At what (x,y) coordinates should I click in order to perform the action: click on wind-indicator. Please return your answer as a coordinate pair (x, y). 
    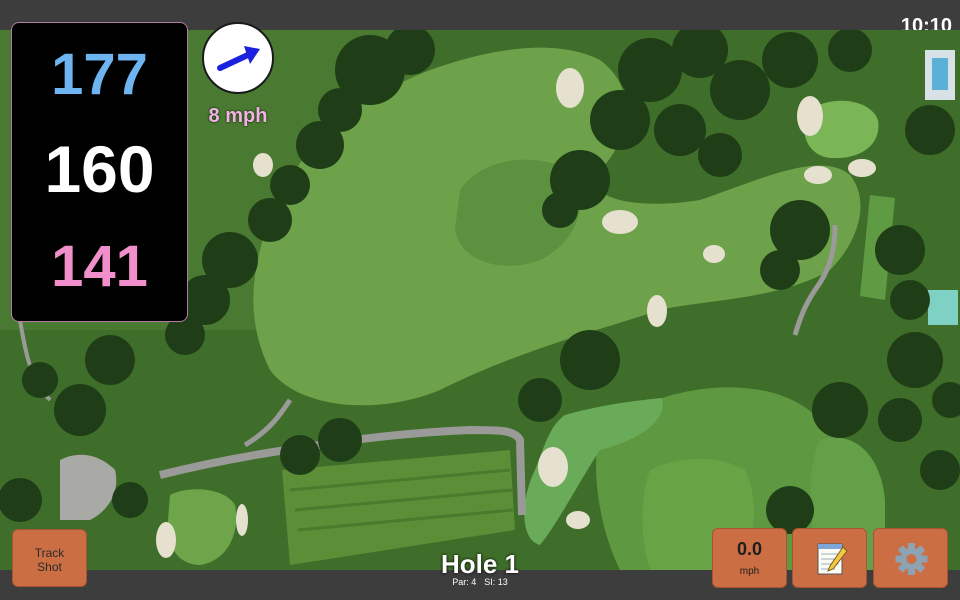
    Looking at the image, I should click on (238, 58).